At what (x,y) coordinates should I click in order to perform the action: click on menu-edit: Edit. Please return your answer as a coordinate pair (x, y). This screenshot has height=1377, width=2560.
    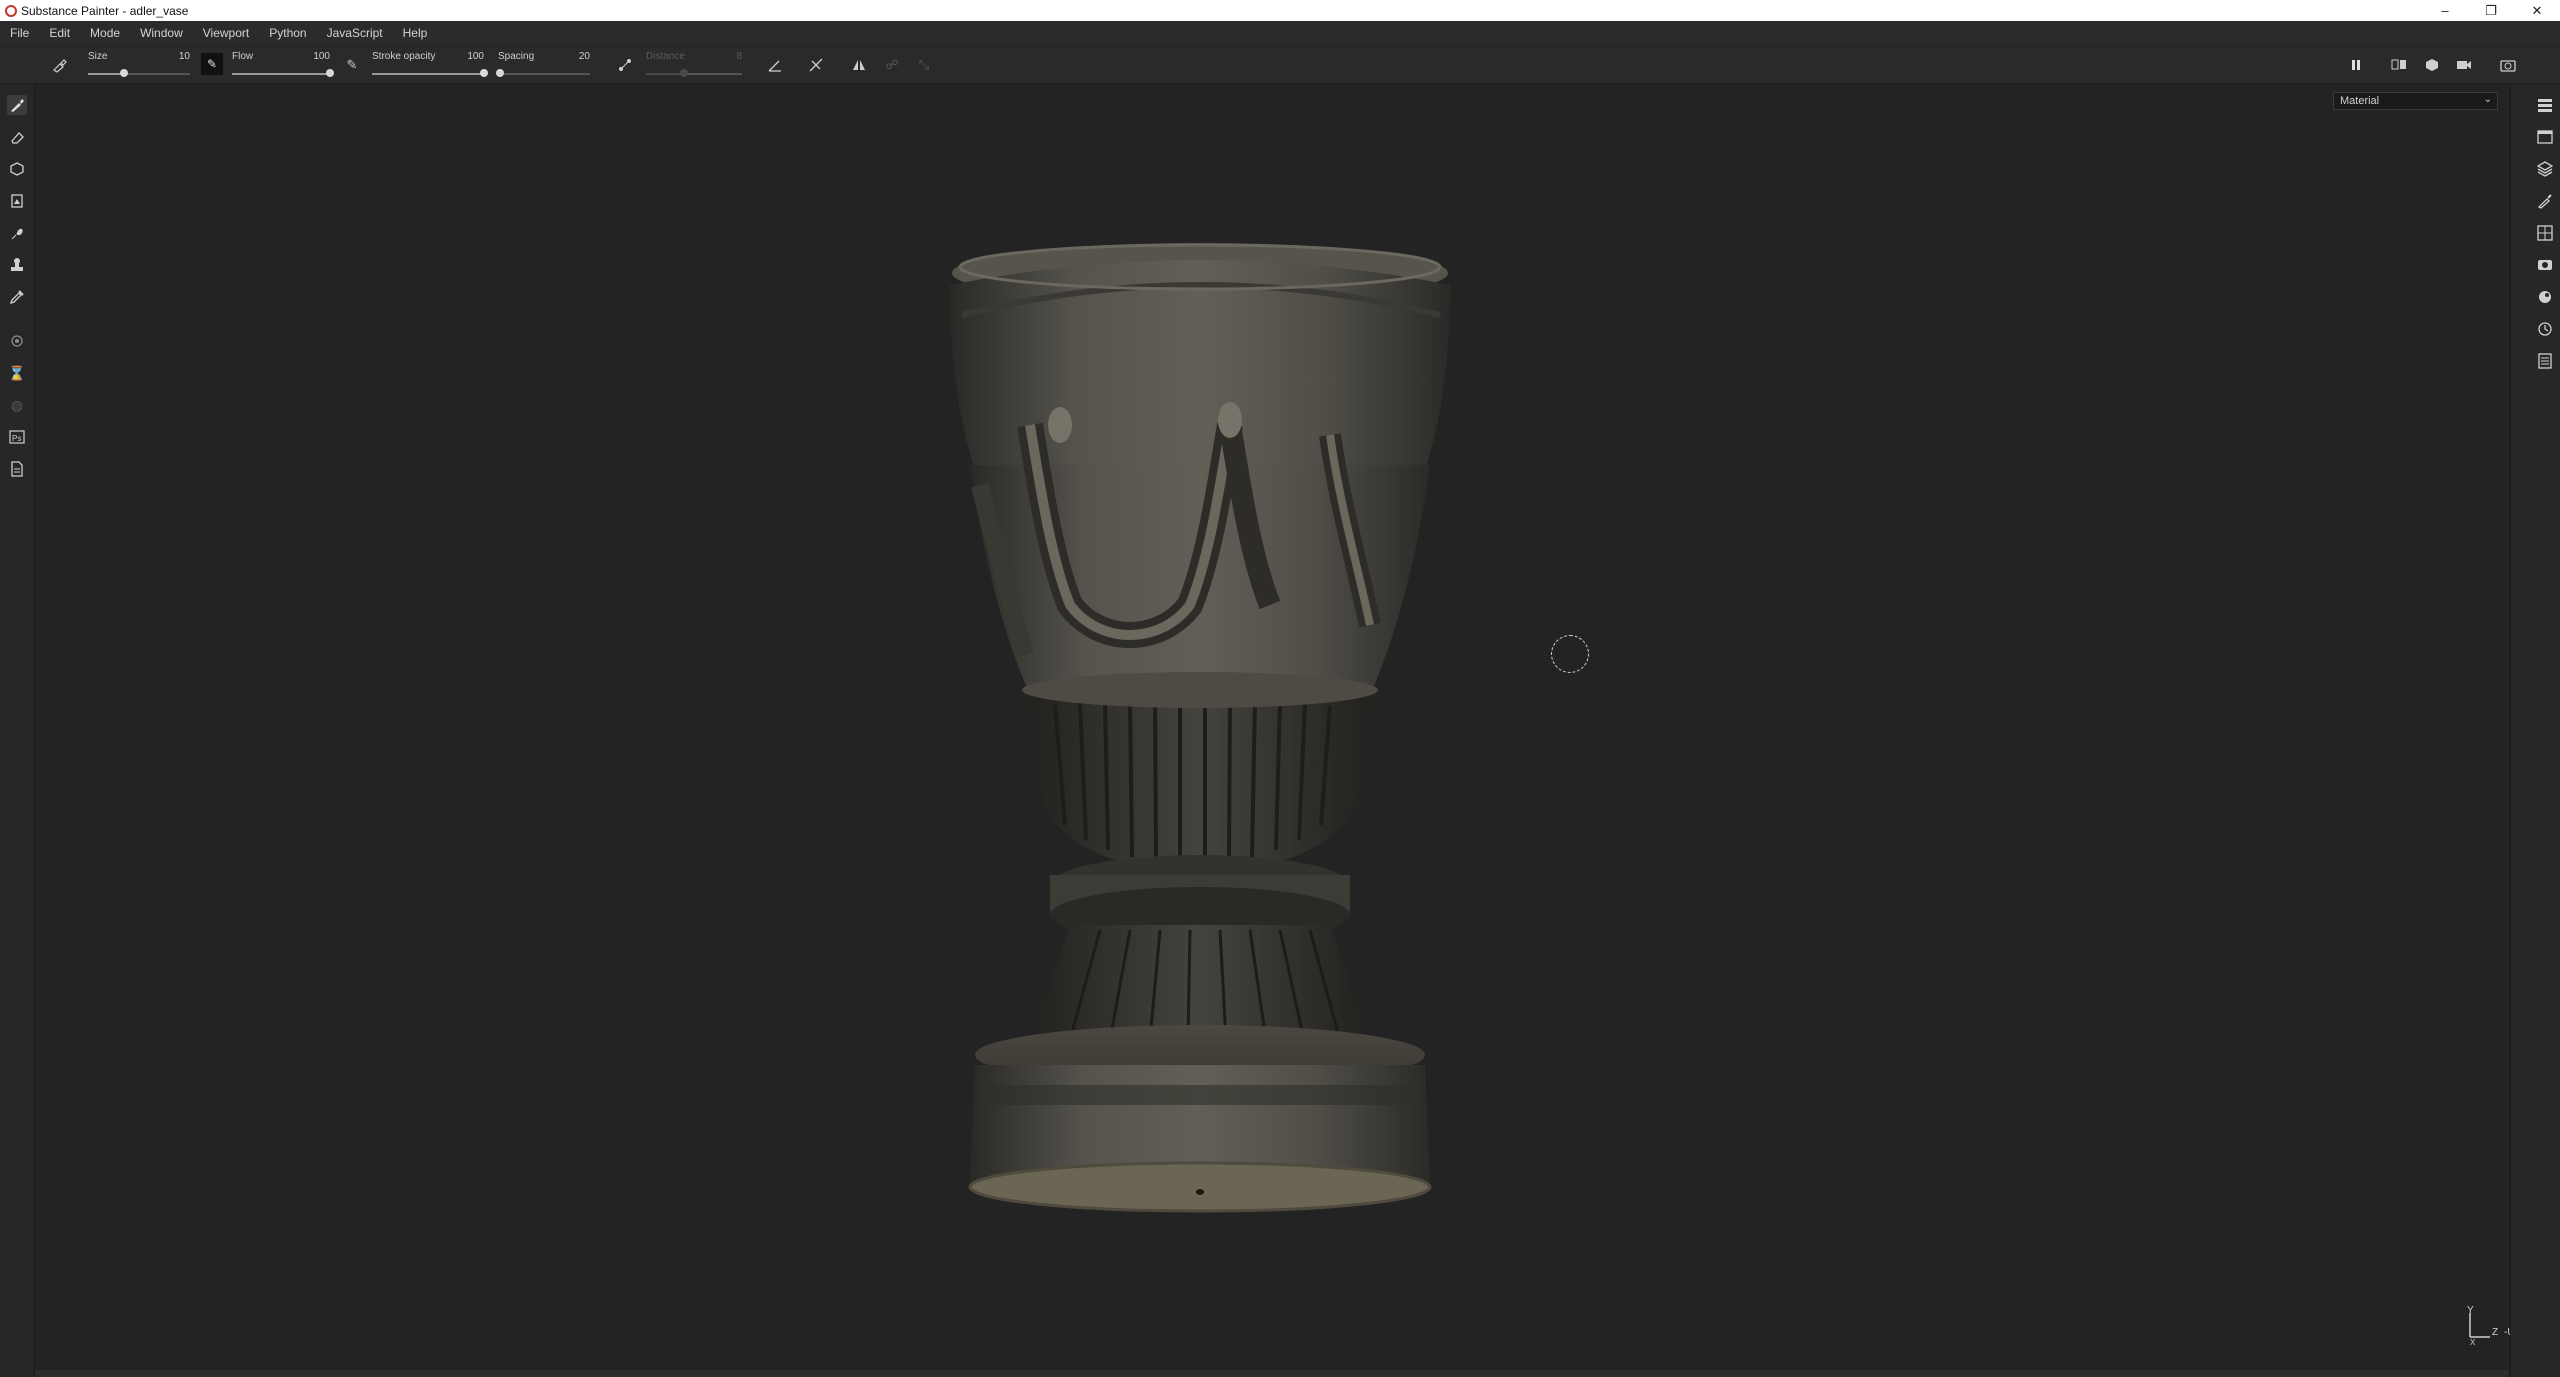
    Looking at the image, I should click on (59, 33).